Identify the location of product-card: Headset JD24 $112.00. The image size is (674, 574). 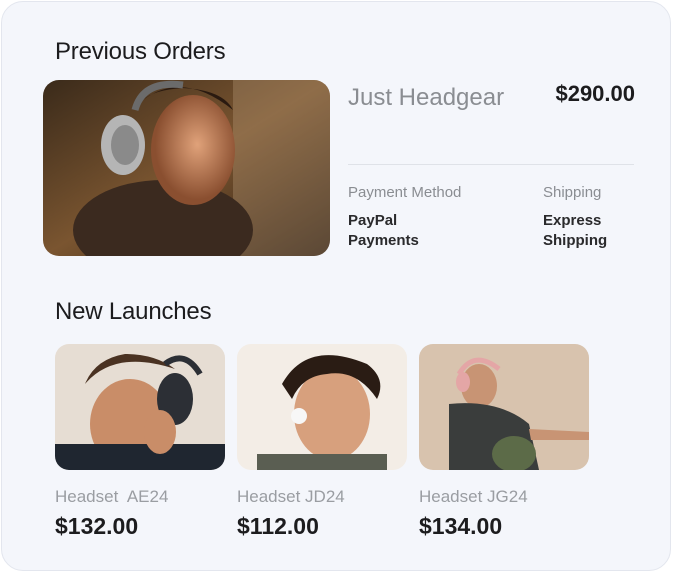
(322, 442).